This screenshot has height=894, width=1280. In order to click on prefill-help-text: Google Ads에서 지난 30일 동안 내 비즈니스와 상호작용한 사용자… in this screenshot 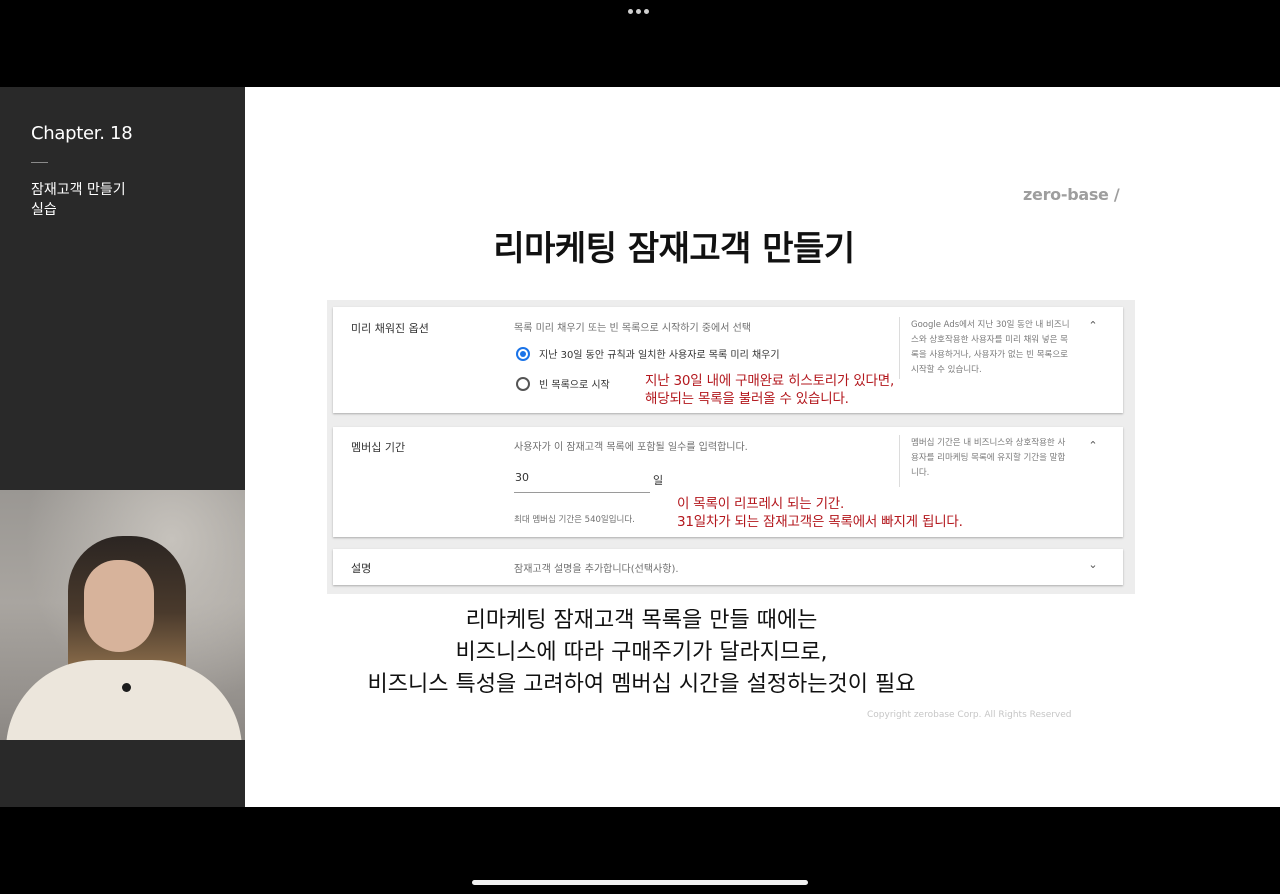, I will do `click(990, 347)`.